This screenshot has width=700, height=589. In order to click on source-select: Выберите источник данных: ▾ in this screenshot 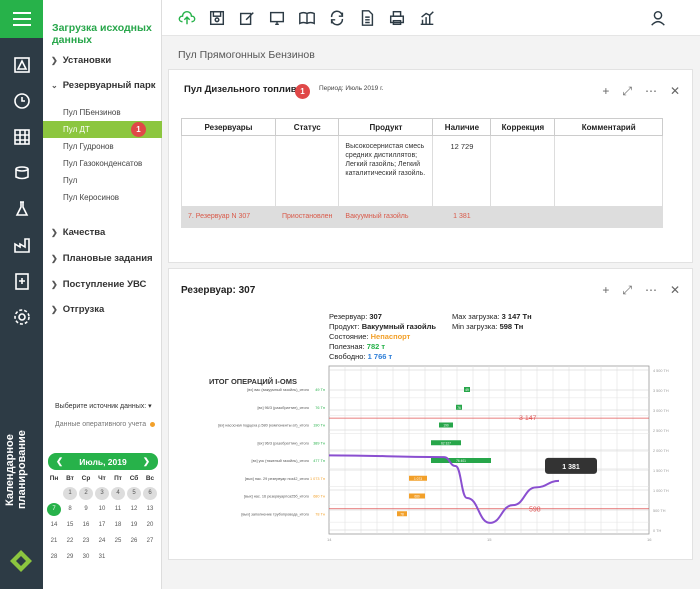, I will do `click(103, 406)`.